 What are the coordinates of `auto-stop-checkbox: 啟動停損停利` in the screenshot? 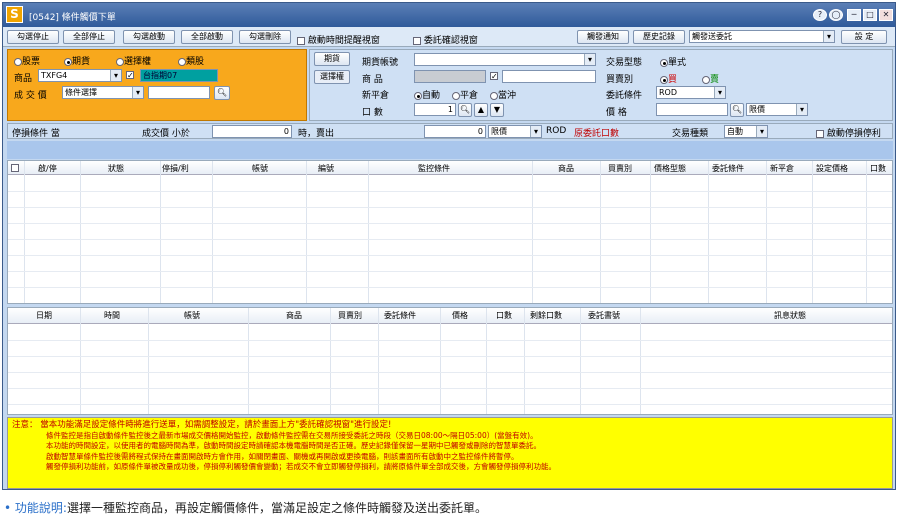 It's located at (848, 132).